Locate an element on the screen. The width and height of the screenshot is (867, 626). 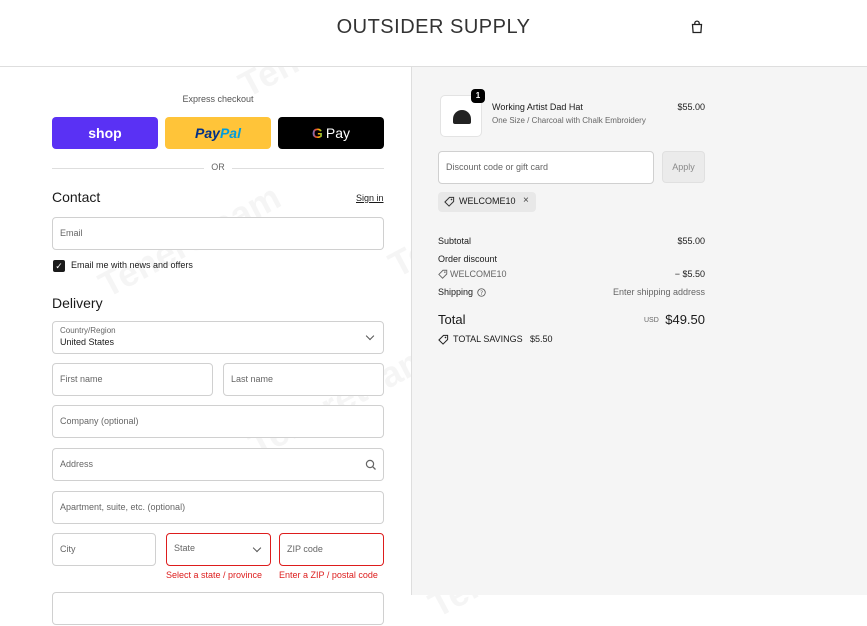
help-circle-icon: ? is located at coordinates (481, 292).